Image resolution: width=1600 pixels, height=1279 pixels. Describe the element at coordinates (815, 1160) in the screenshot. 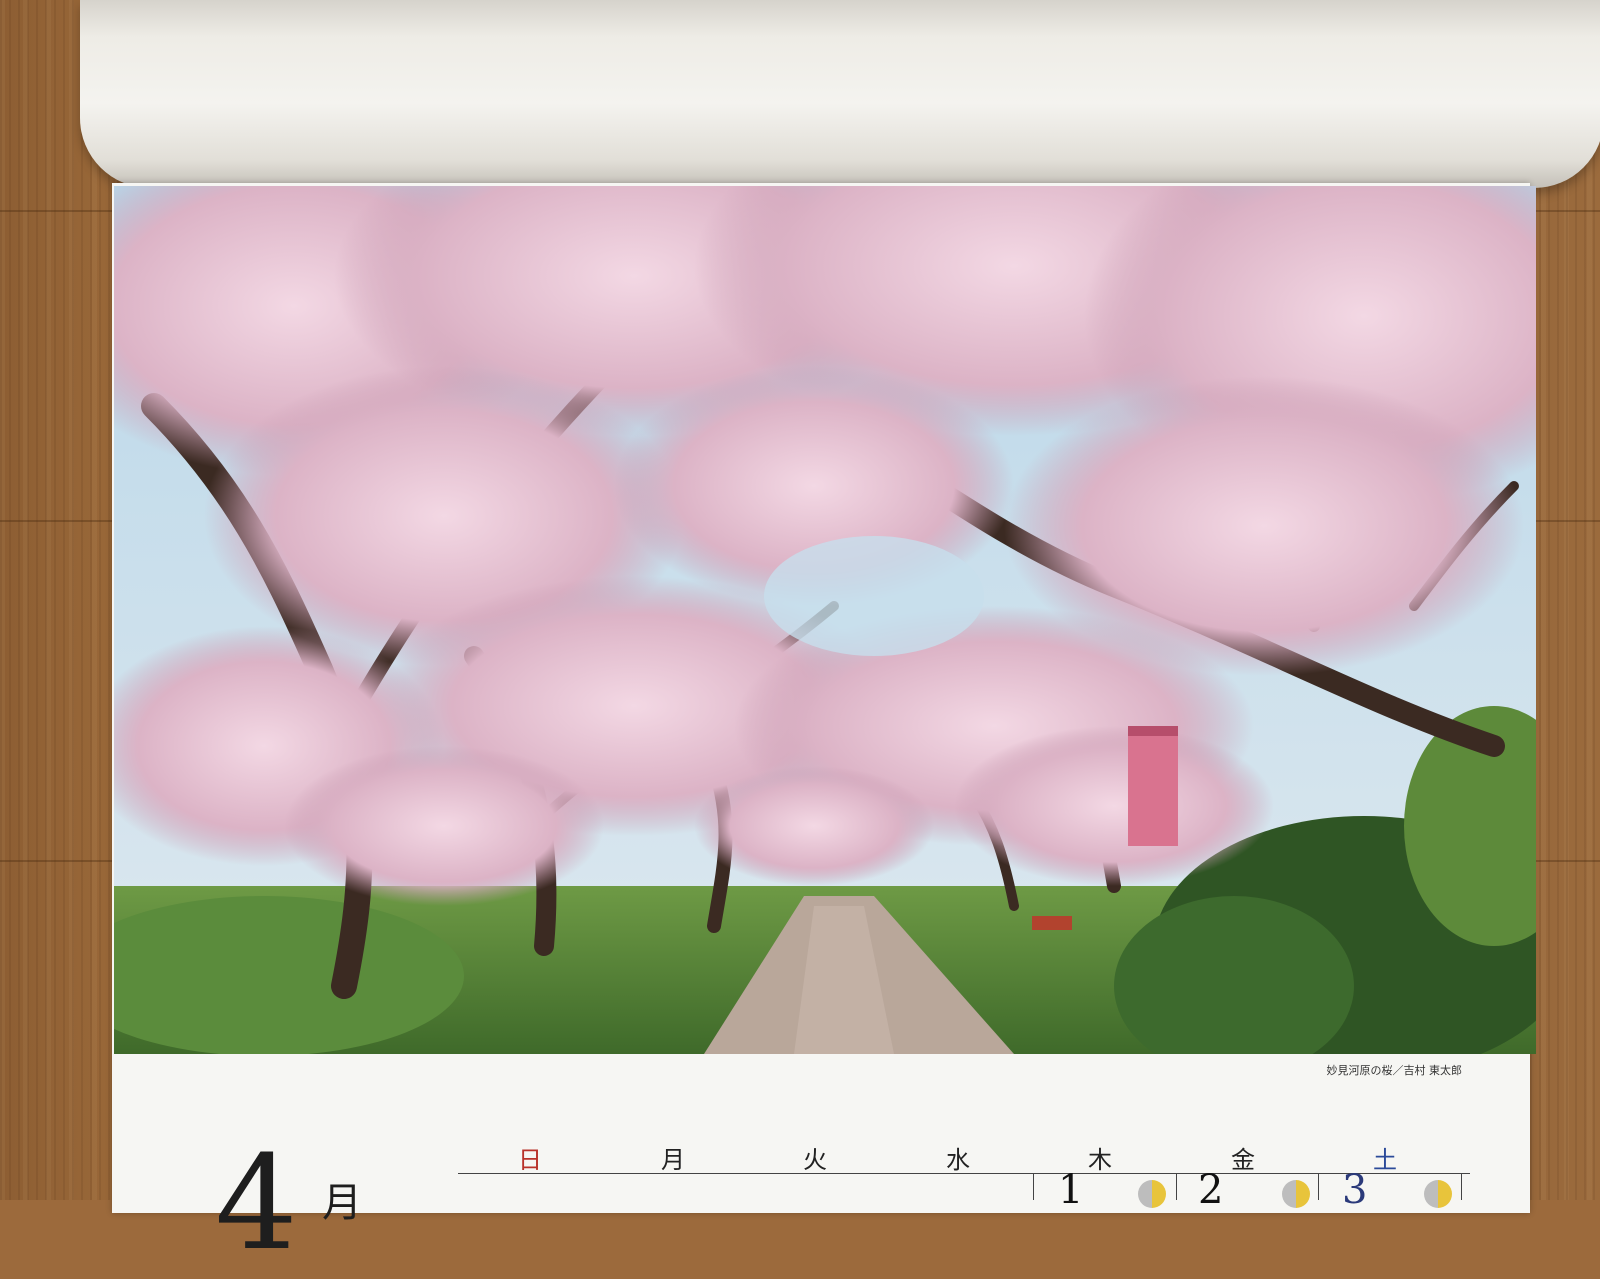

I see `weekday-tue: 火` at that location.